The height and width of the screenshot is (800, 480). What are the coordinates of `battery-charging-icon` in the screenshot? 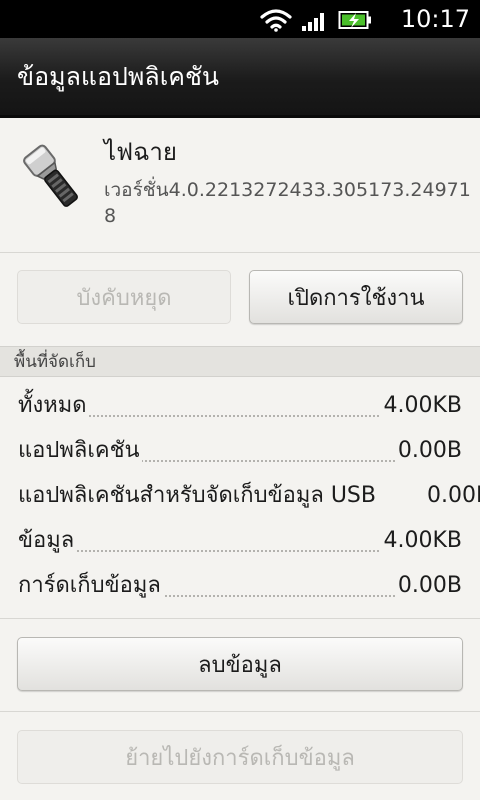 It's located at (354, 20).